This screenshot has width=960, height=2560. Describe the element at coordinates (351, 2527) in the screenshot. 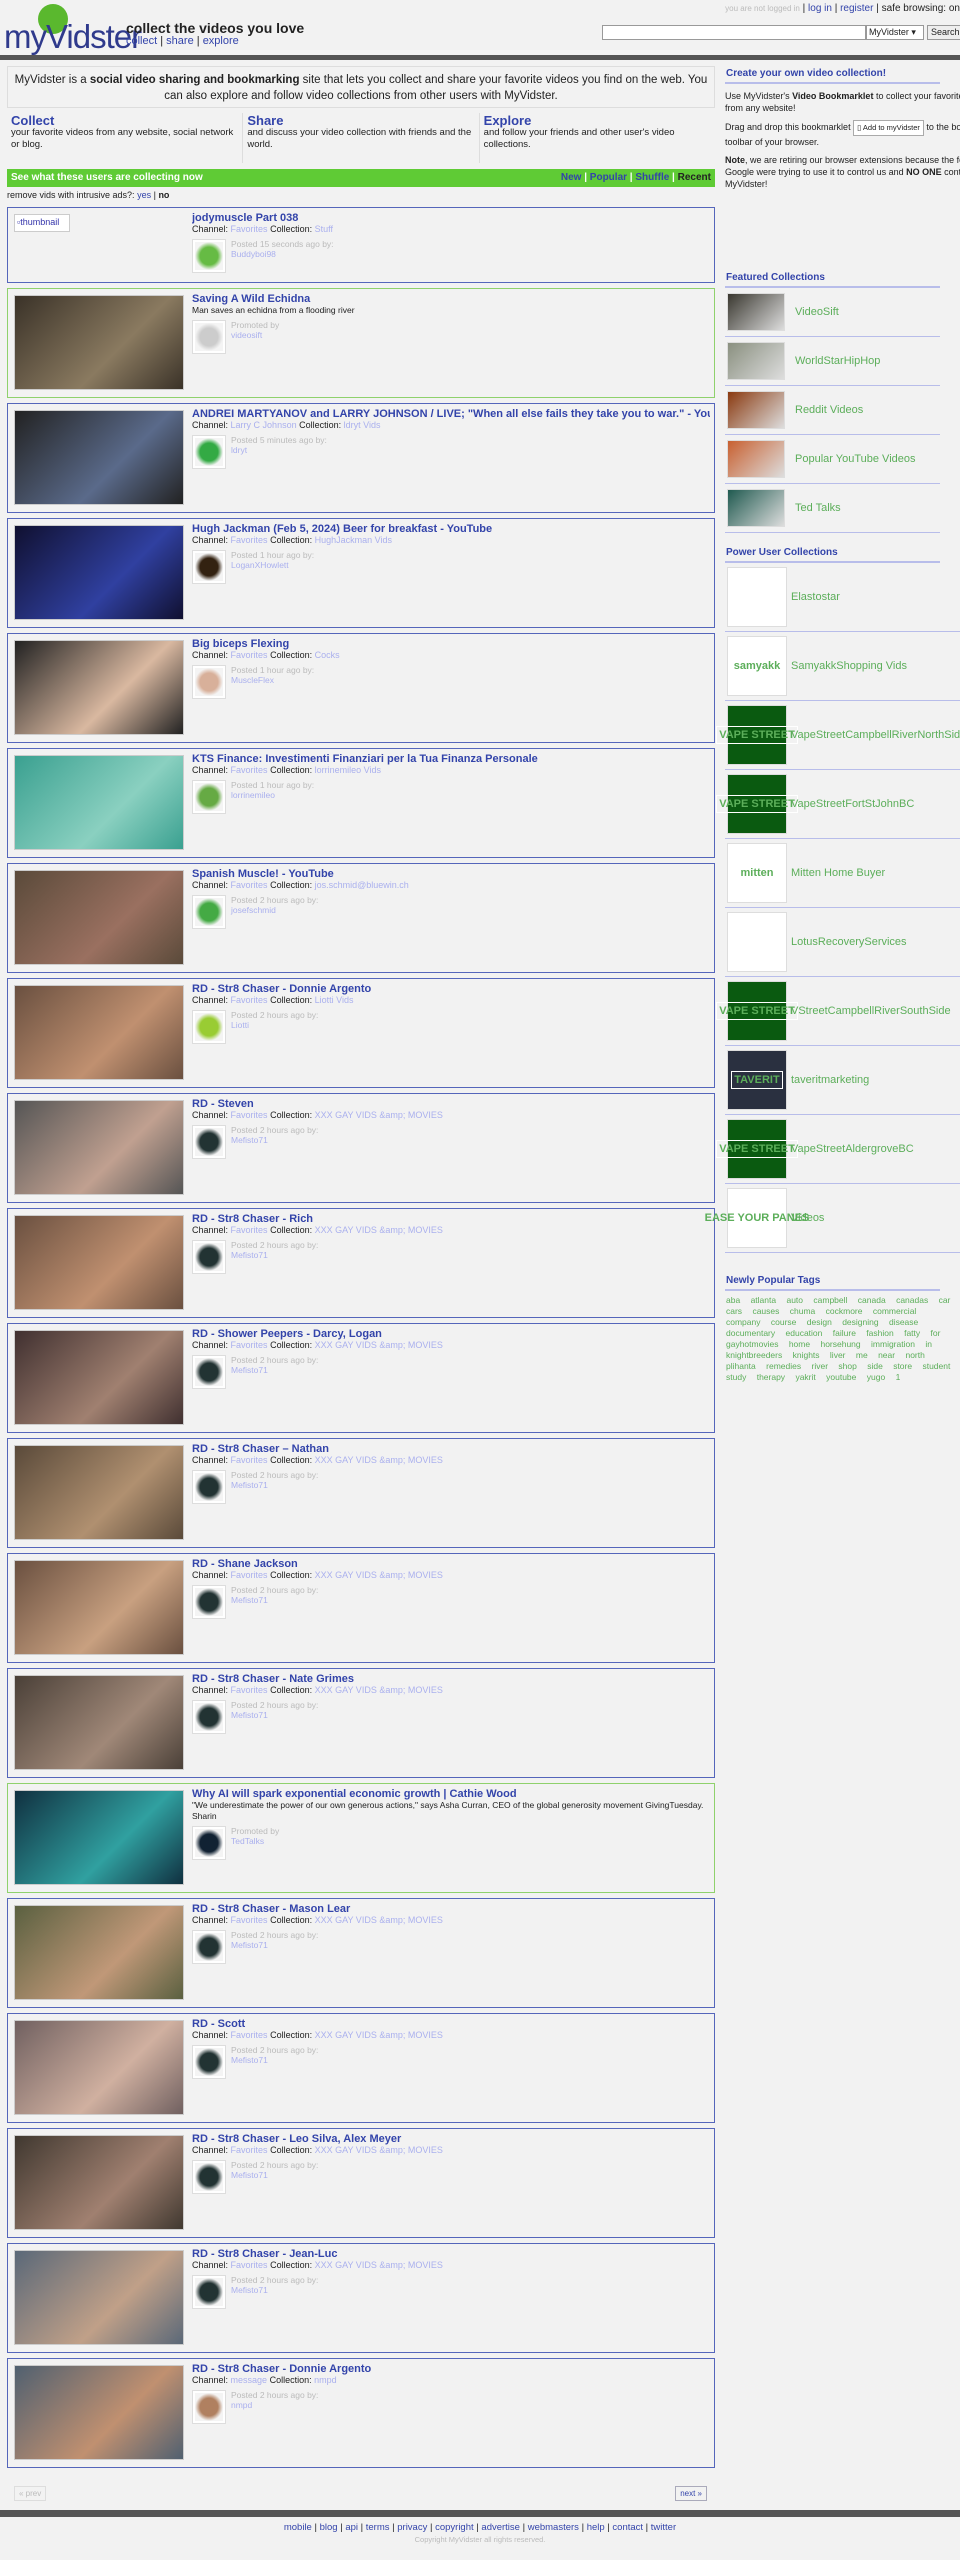

I see `footer-link-api: api` at that location.